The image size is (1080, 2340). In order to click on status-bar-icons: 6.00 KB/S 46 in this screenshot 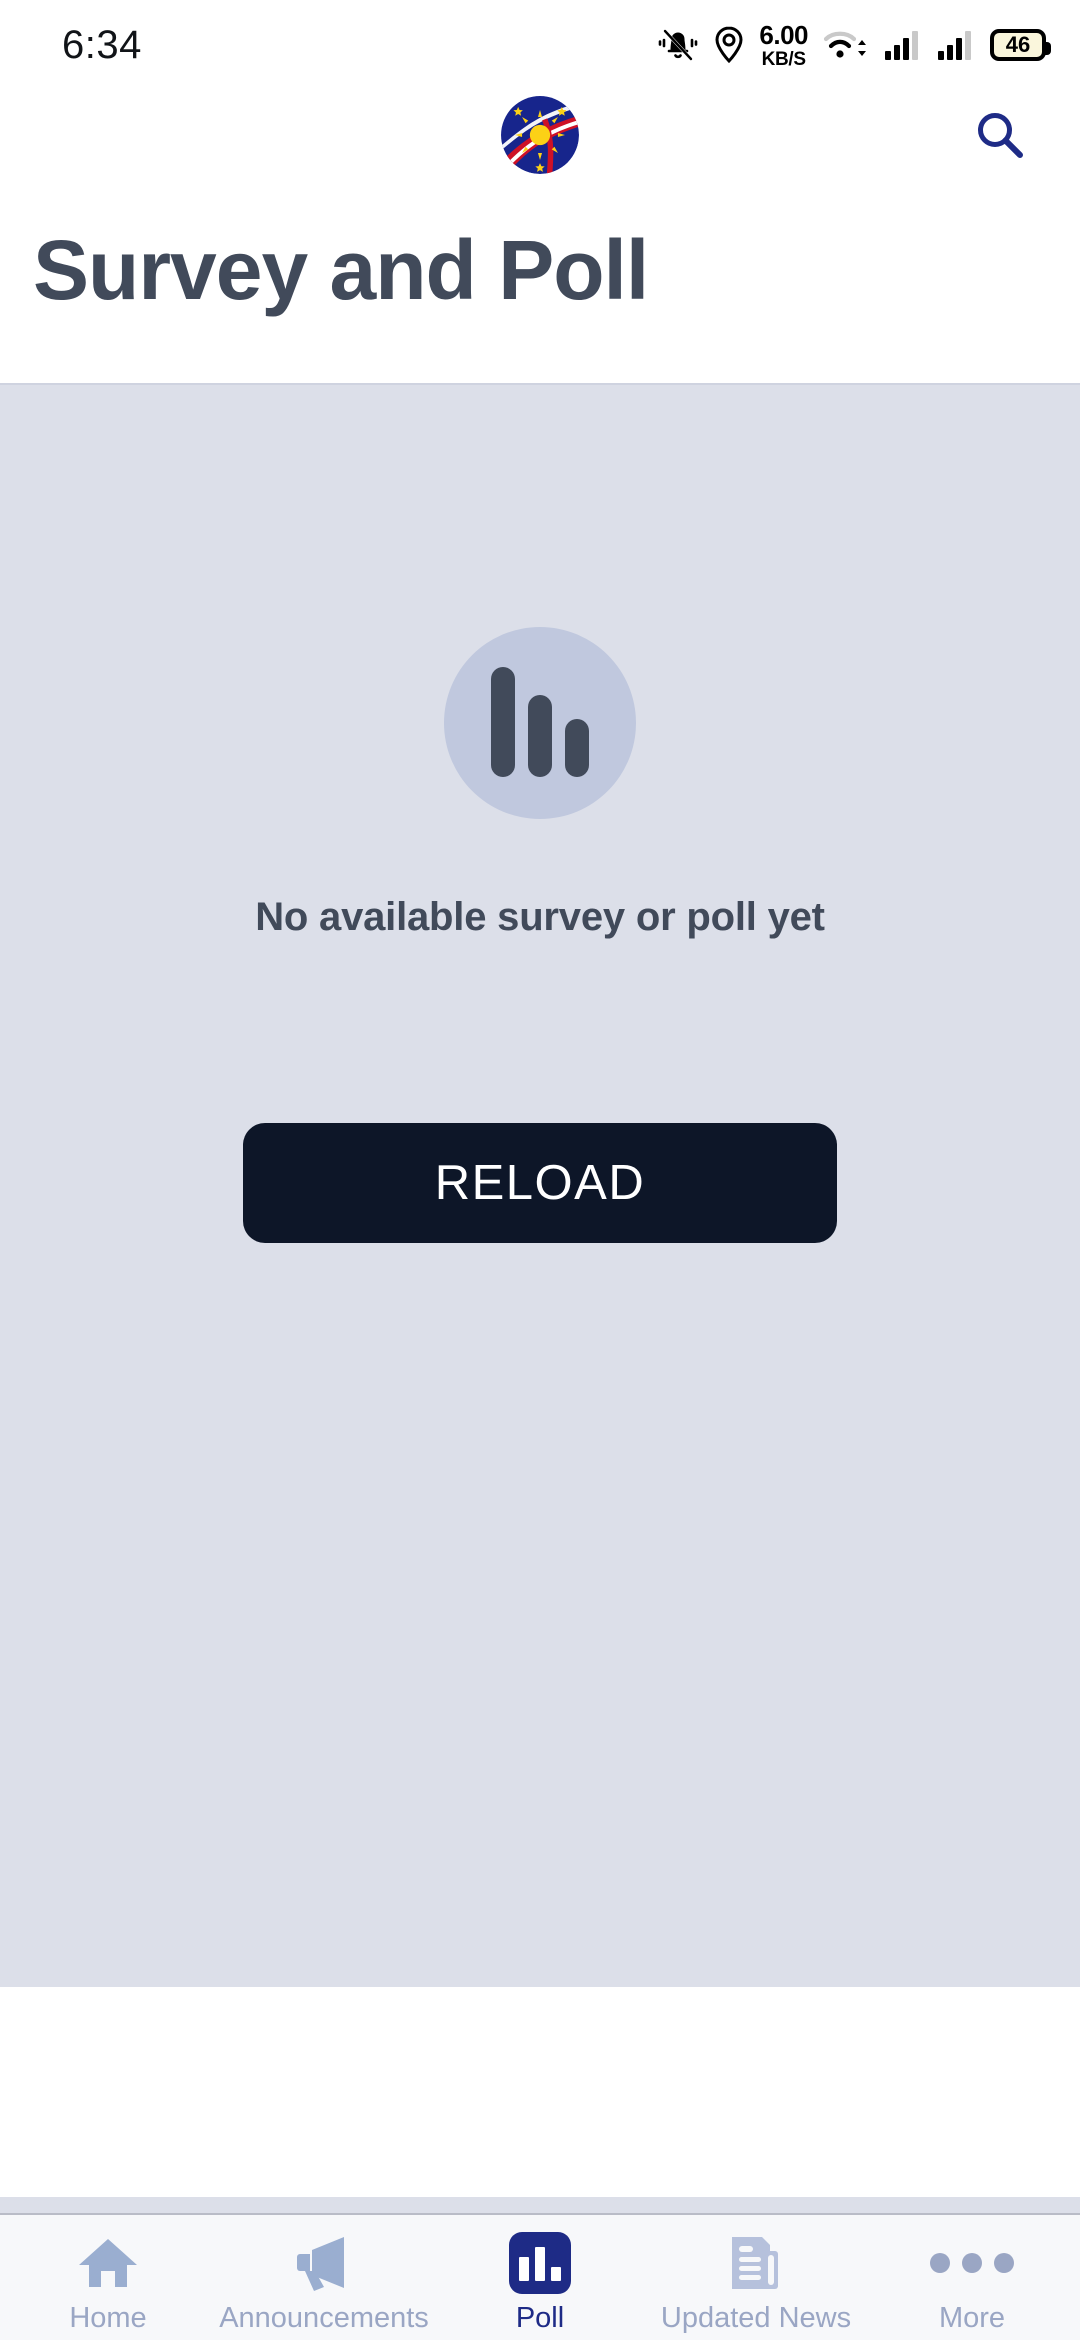, I will do `click(854, 45)`.